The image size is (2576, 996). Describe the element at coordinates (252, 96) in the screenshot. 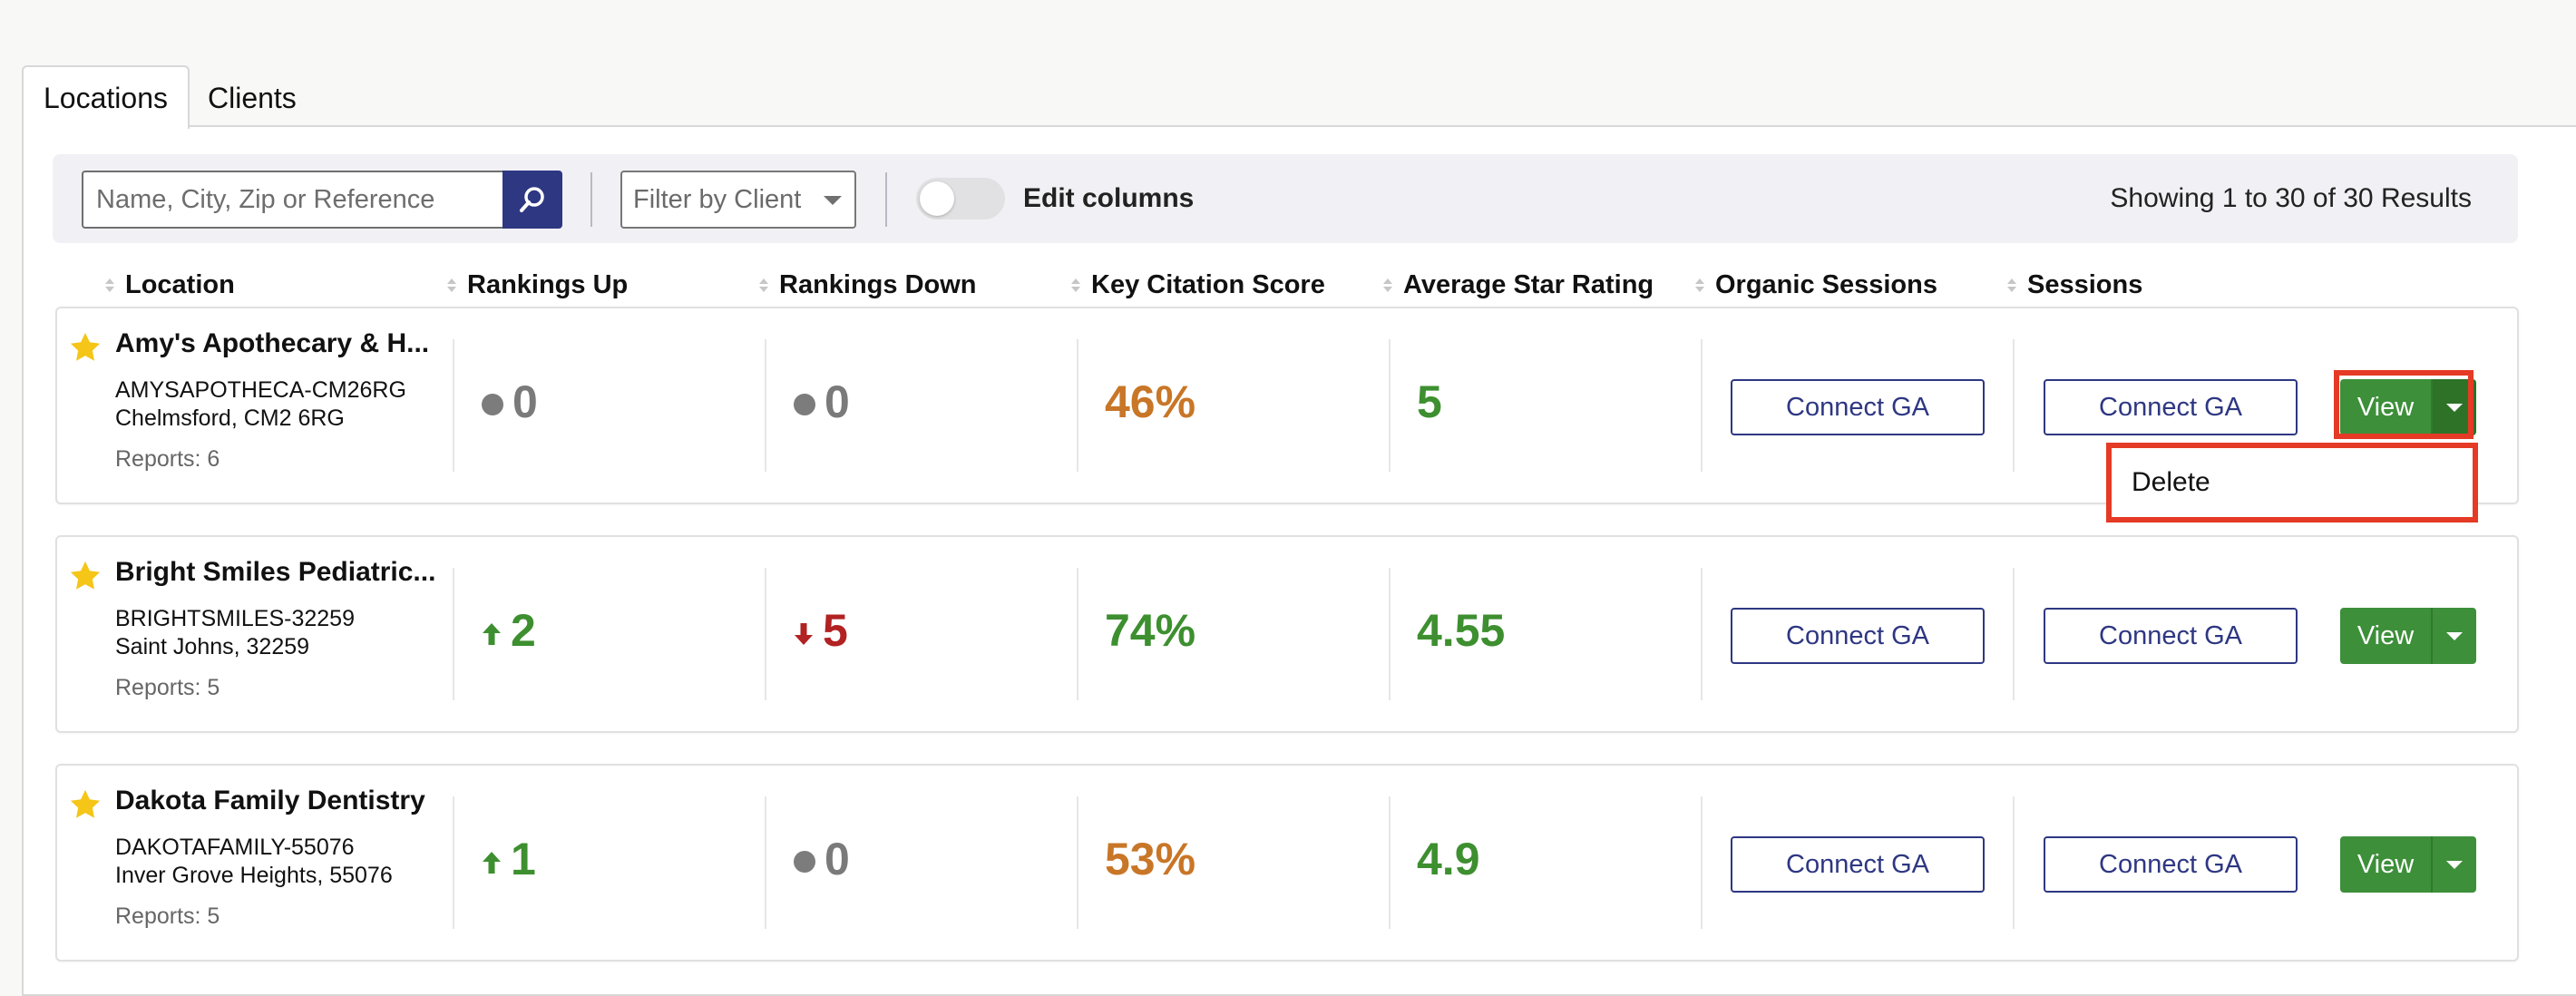

I see `tab-clients: Clients` at that location.